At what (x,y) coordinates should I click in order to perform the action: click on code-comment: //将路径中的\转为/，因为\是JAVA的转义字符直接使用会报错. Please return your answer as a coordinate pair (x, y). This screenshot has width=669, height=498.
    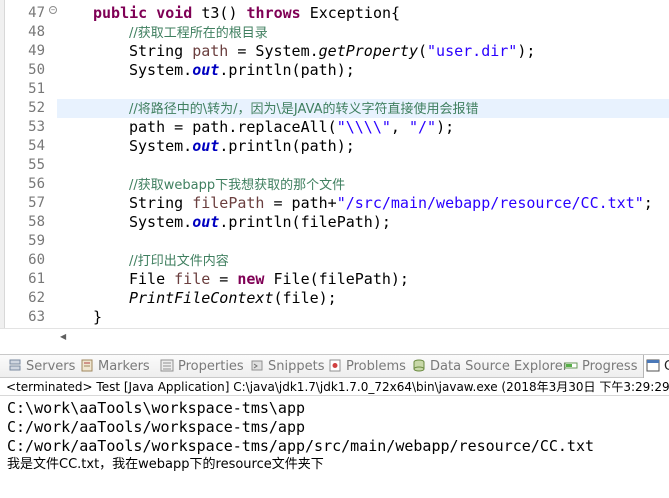
    Looking at the image, I should click on (304, 109).